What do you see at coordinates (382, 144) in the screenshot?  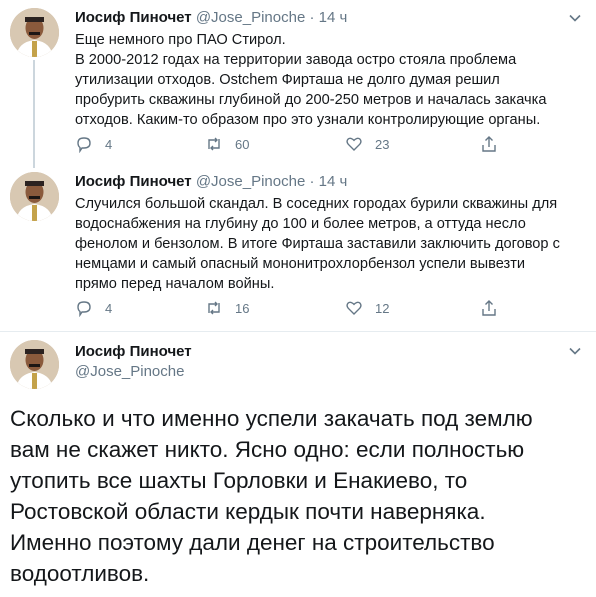 I see `like-count: 23` at bounding box center [382, 144].